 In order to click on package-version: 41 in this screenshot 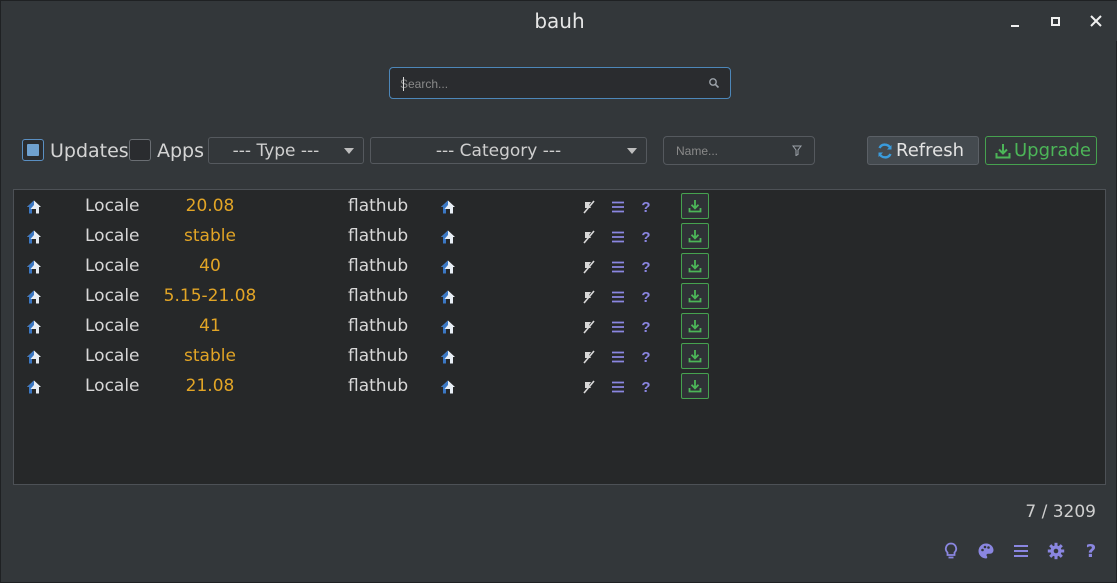, I will do `click(210, 326)`.